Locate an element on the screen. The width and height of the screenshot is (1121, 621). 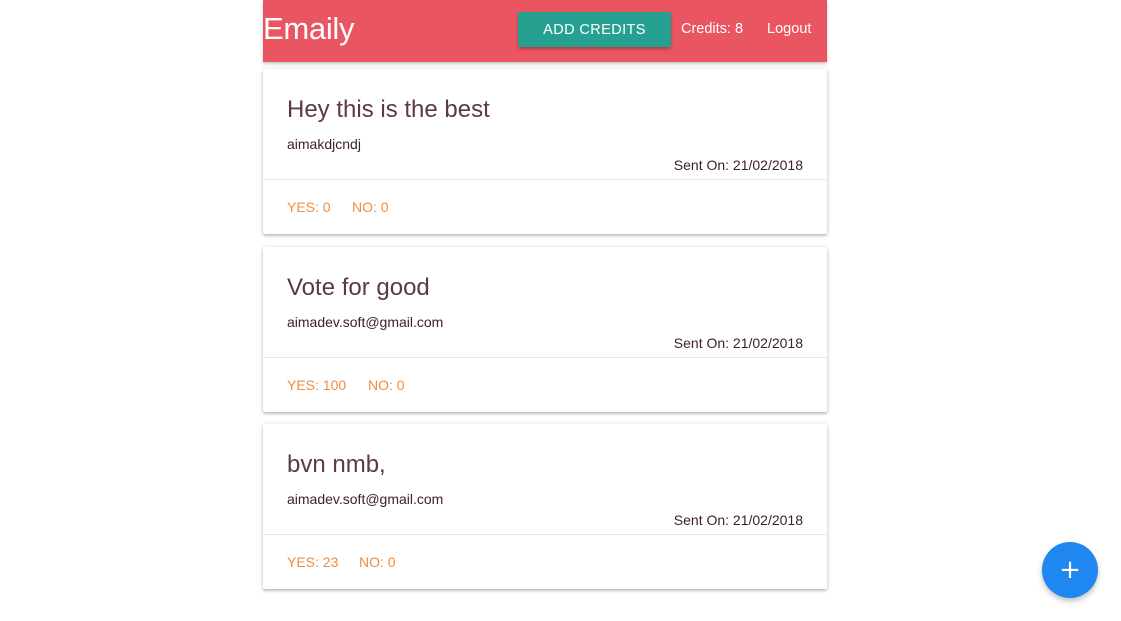
yes-count: YES: 100 is located at coordinates (316, 385).